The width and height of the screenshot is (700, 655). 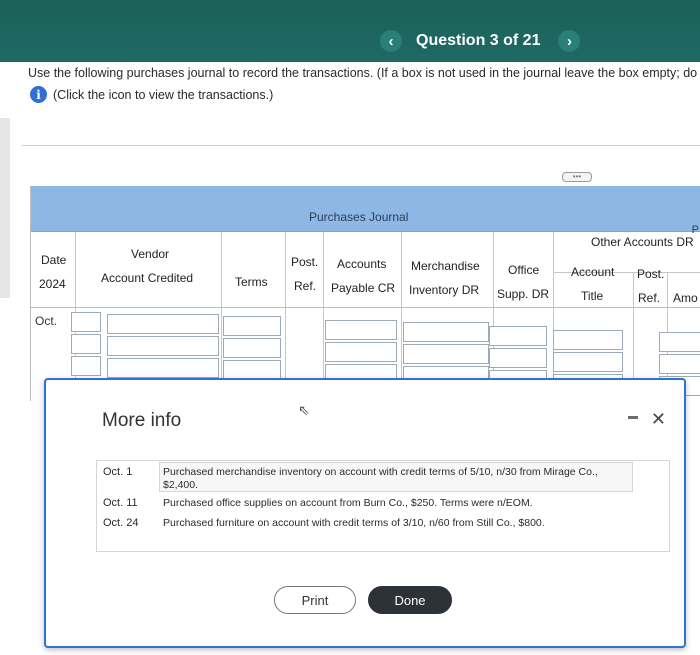 I want to click on question-navigator: ‹ Question 3 of 21 ›, so click(x=480, y=41).